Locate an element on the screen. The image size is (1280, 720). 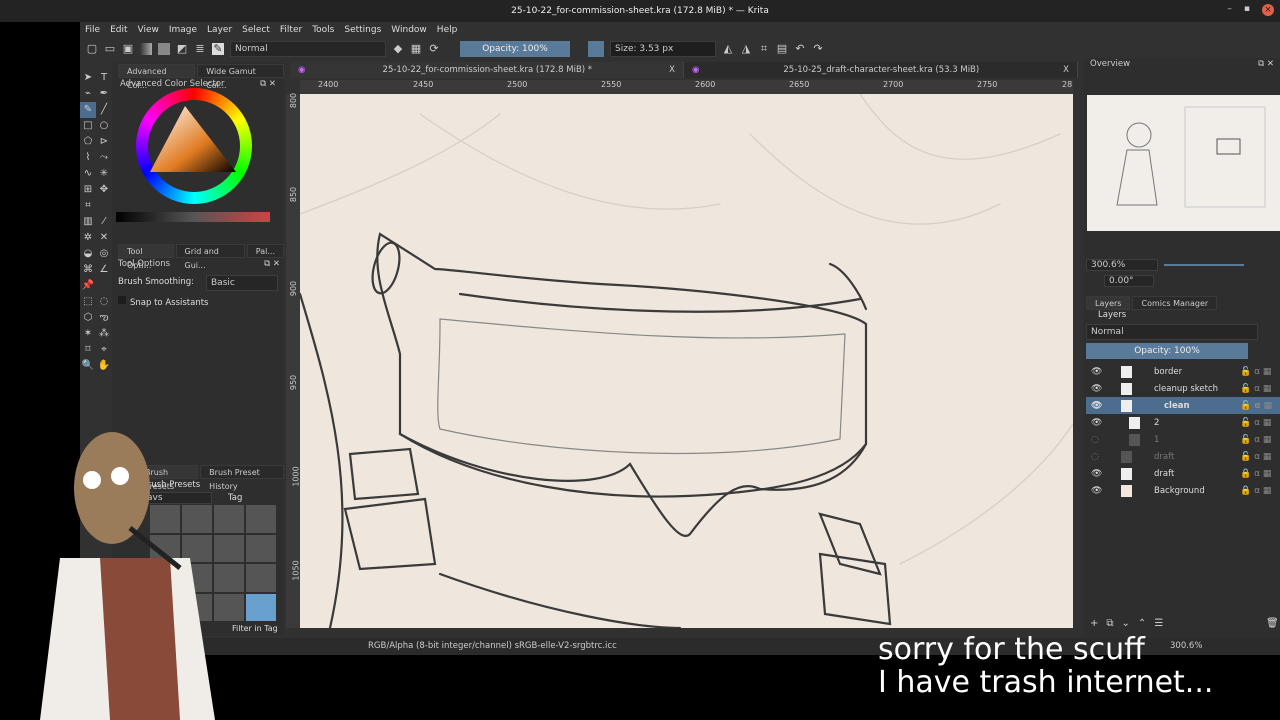
contiguous-select-icon: ✶ is located at coordinates (88, 334).